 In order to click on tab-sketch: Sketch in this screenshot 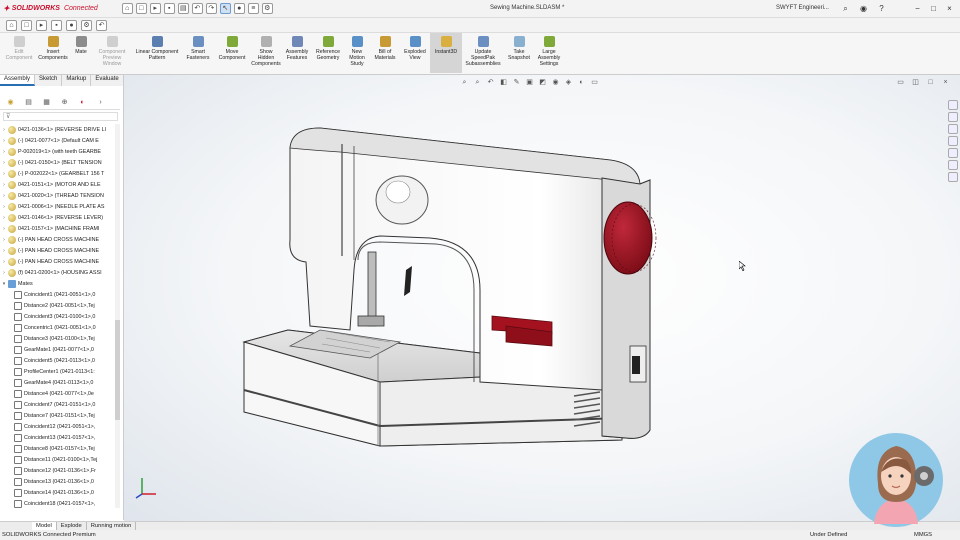, I will do `click(49, 80)`.